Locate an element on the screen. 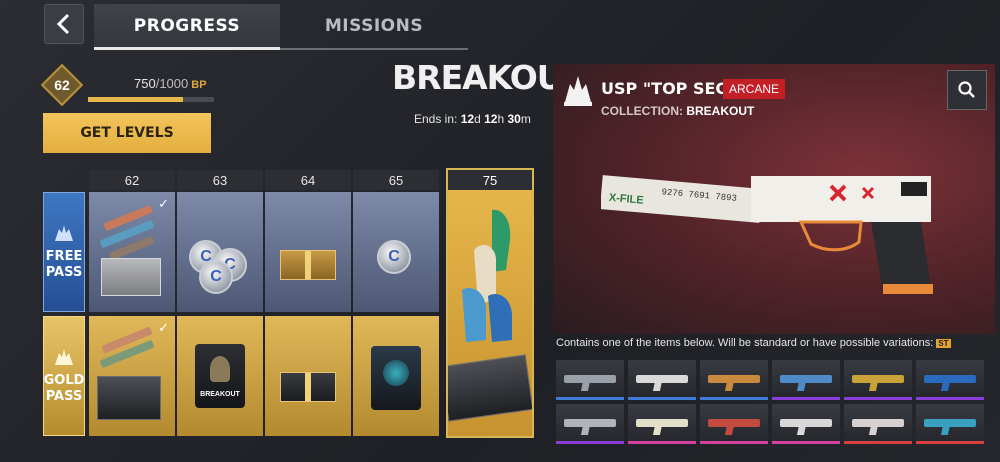 The height and width of the screenshot is (462, 1000). gloves-icon is located at coordinates (487, 275).